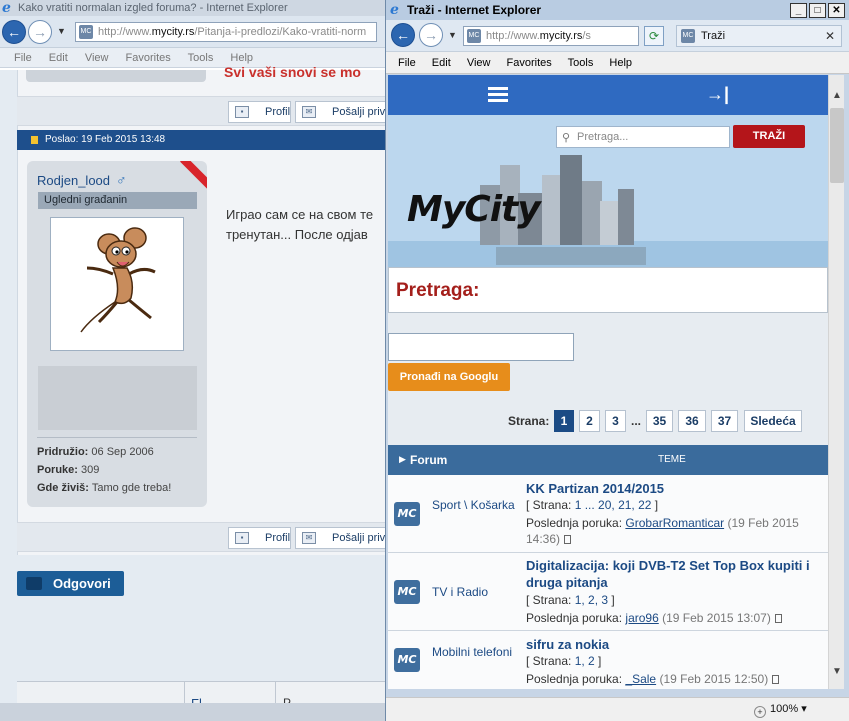 The image size is (849, 721). I want to click on page-1: 1, so click(564, 421).